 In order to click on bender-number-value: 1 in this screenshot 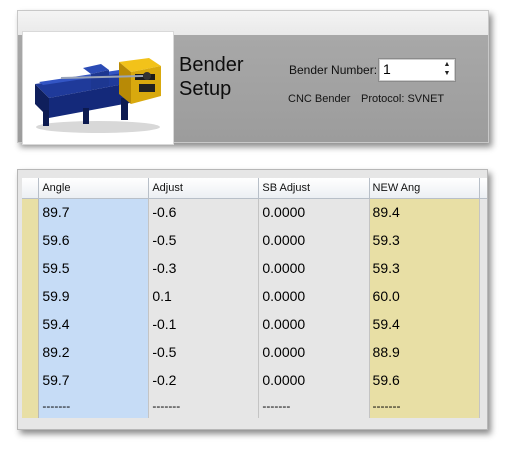, I will do `click(387, 69)`.